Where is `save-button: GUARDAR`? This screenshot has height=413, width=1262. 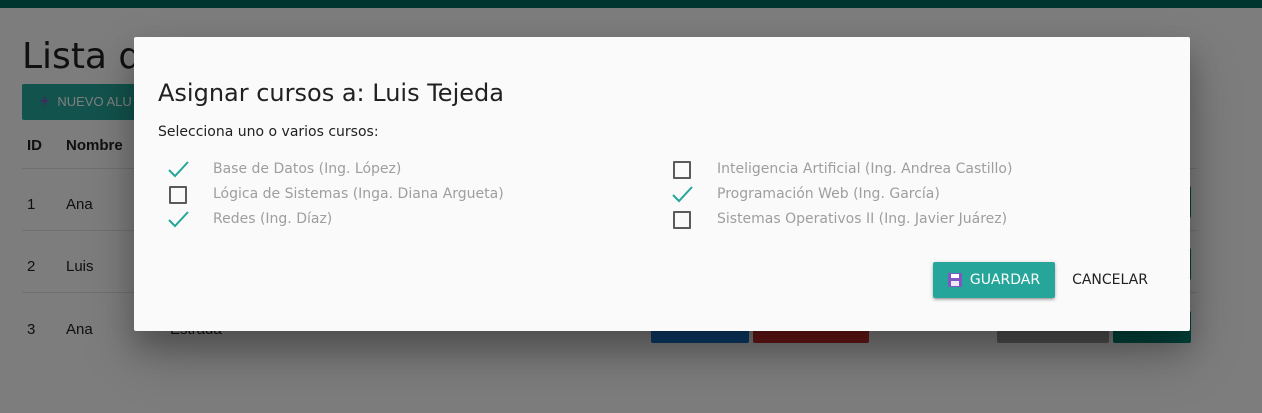
save-button: GUARDAR is located at coordinates (994, 280).